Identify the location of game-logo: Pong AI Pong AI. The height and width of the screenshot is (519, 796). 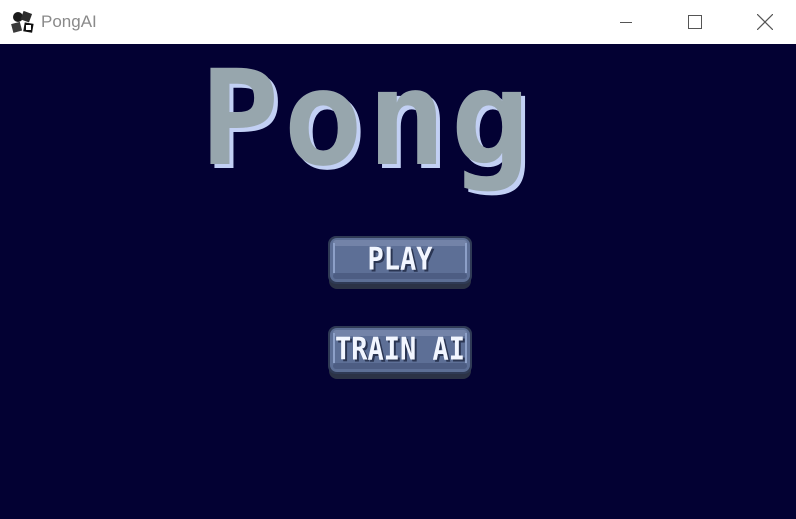
(402, 123).